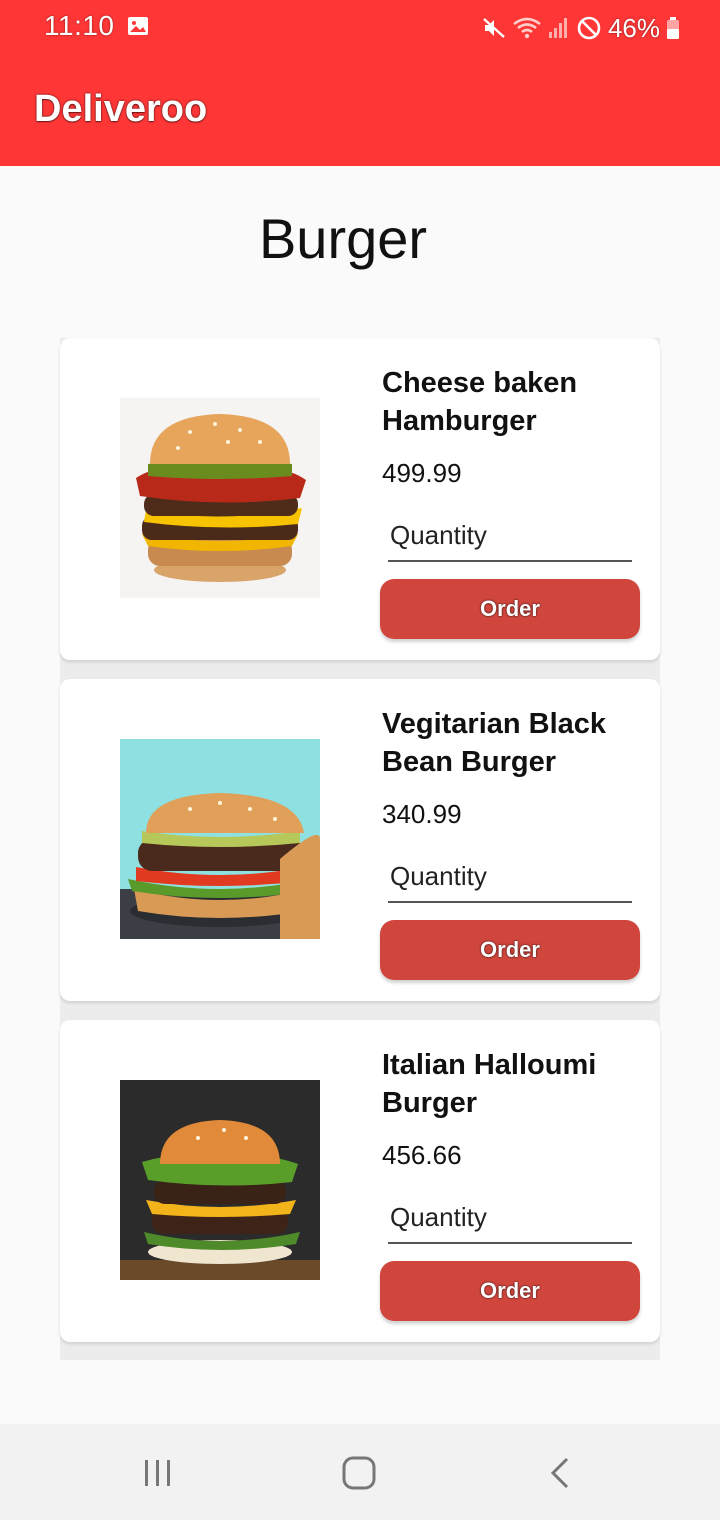 The image size is (720, 1520). What do you see at coordinates (79, 25) in the screenshot?
I see `status-time: 11:10` at bounding box center [79, 25].